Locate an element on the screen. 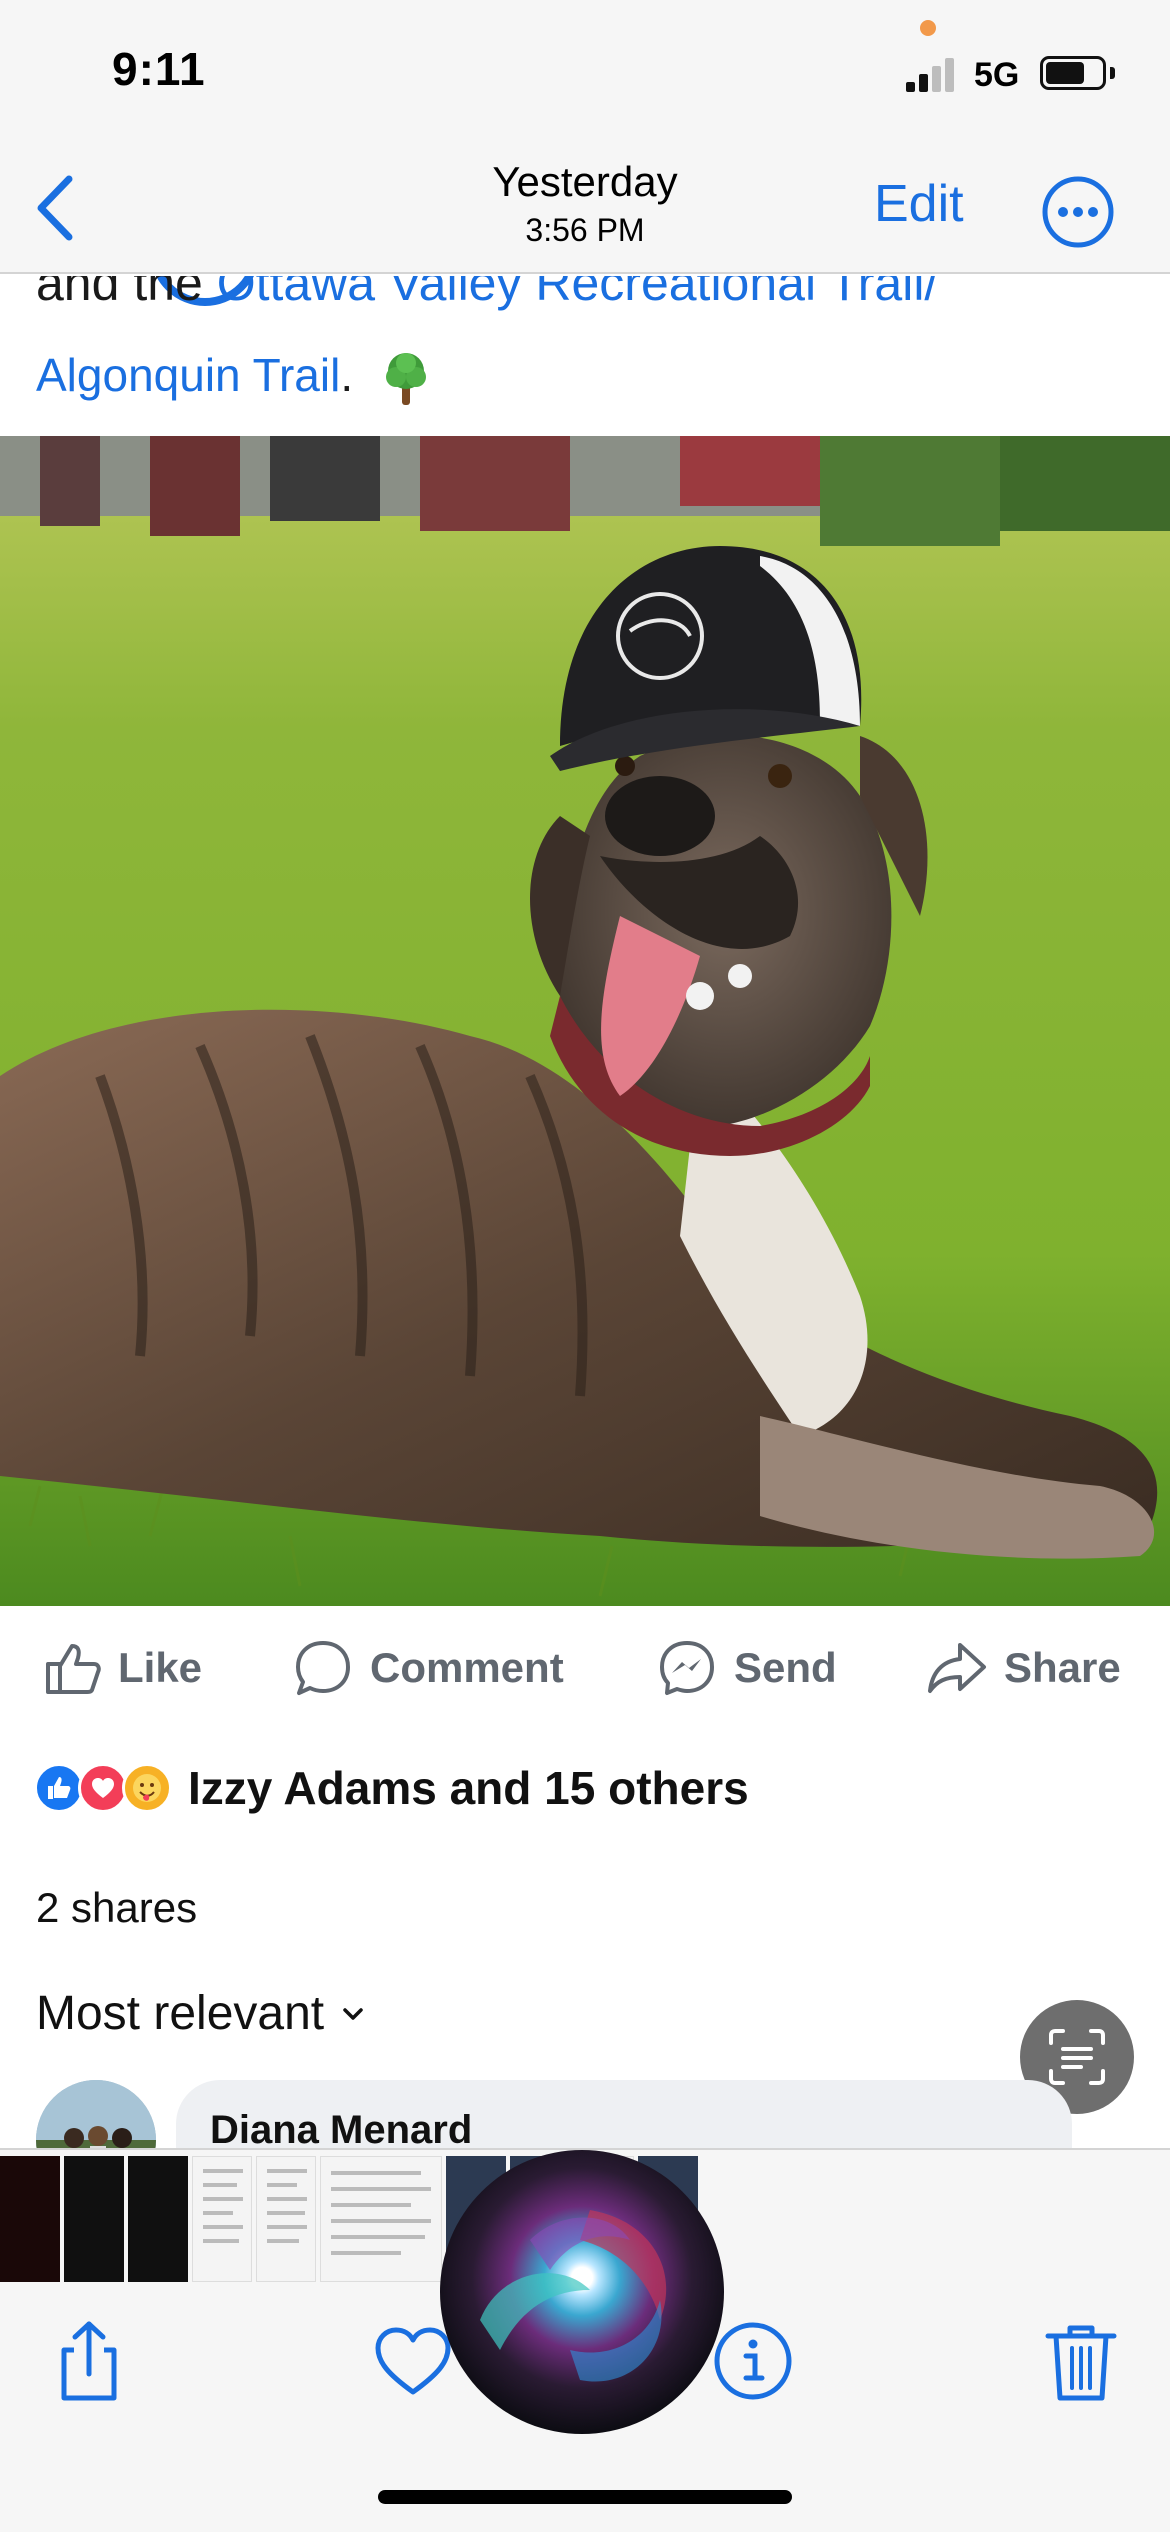  love-reaction-icon is located at coordinates (103, 1788).